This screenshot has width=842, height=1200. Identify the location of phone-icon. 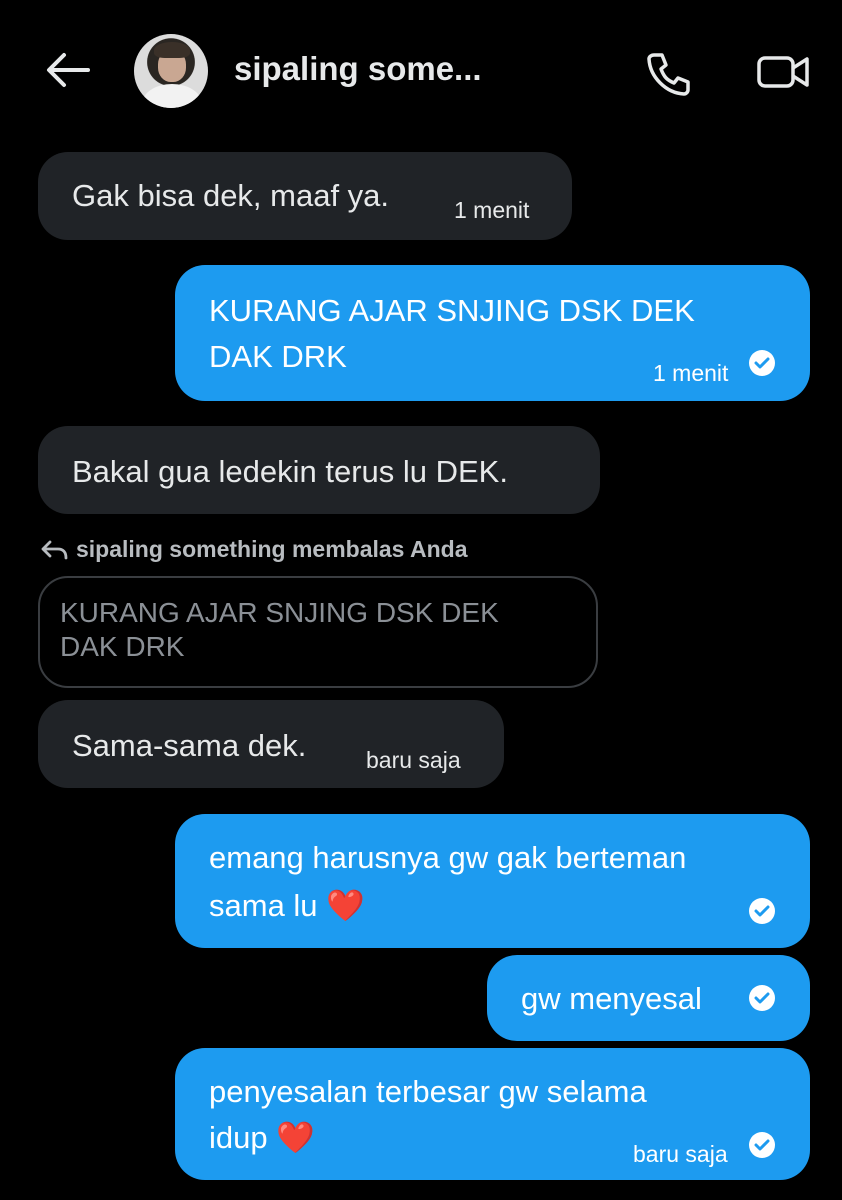
(668, 74).